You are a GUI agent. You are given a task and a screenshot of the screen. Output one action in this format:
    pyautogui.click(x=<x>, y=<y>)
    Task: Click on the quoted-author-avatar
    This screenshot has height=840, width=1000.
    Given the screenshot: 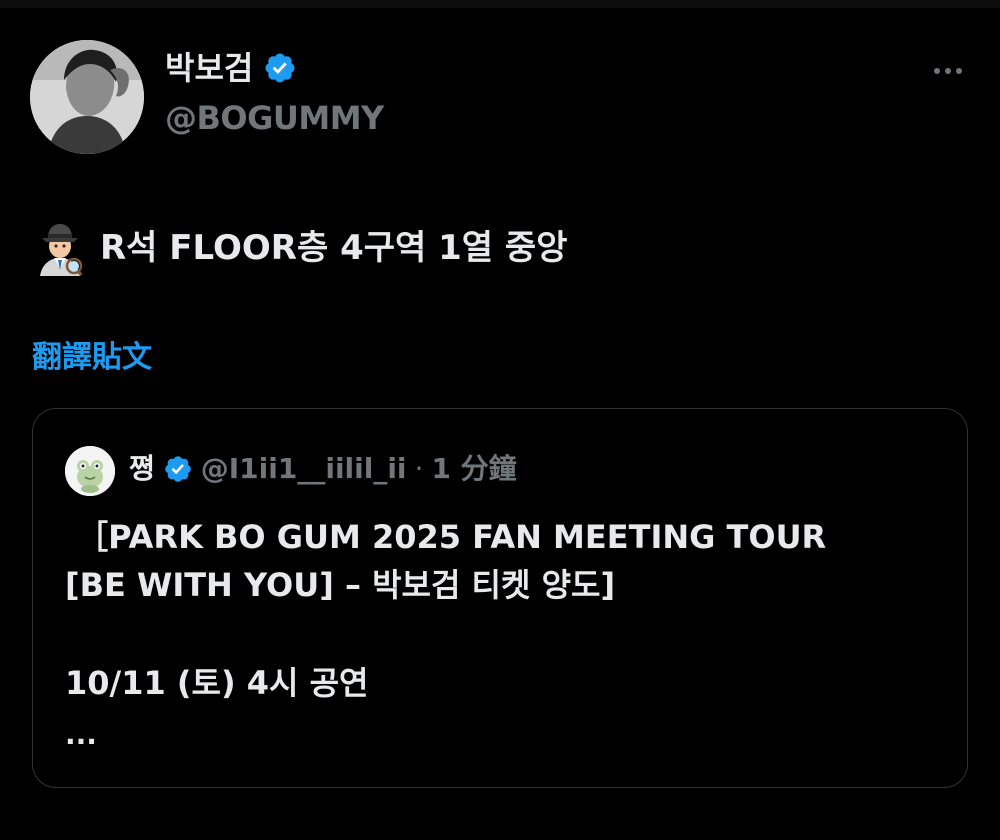 What is the action you would take?
    pyautogui.click(x=90, y=471)
    